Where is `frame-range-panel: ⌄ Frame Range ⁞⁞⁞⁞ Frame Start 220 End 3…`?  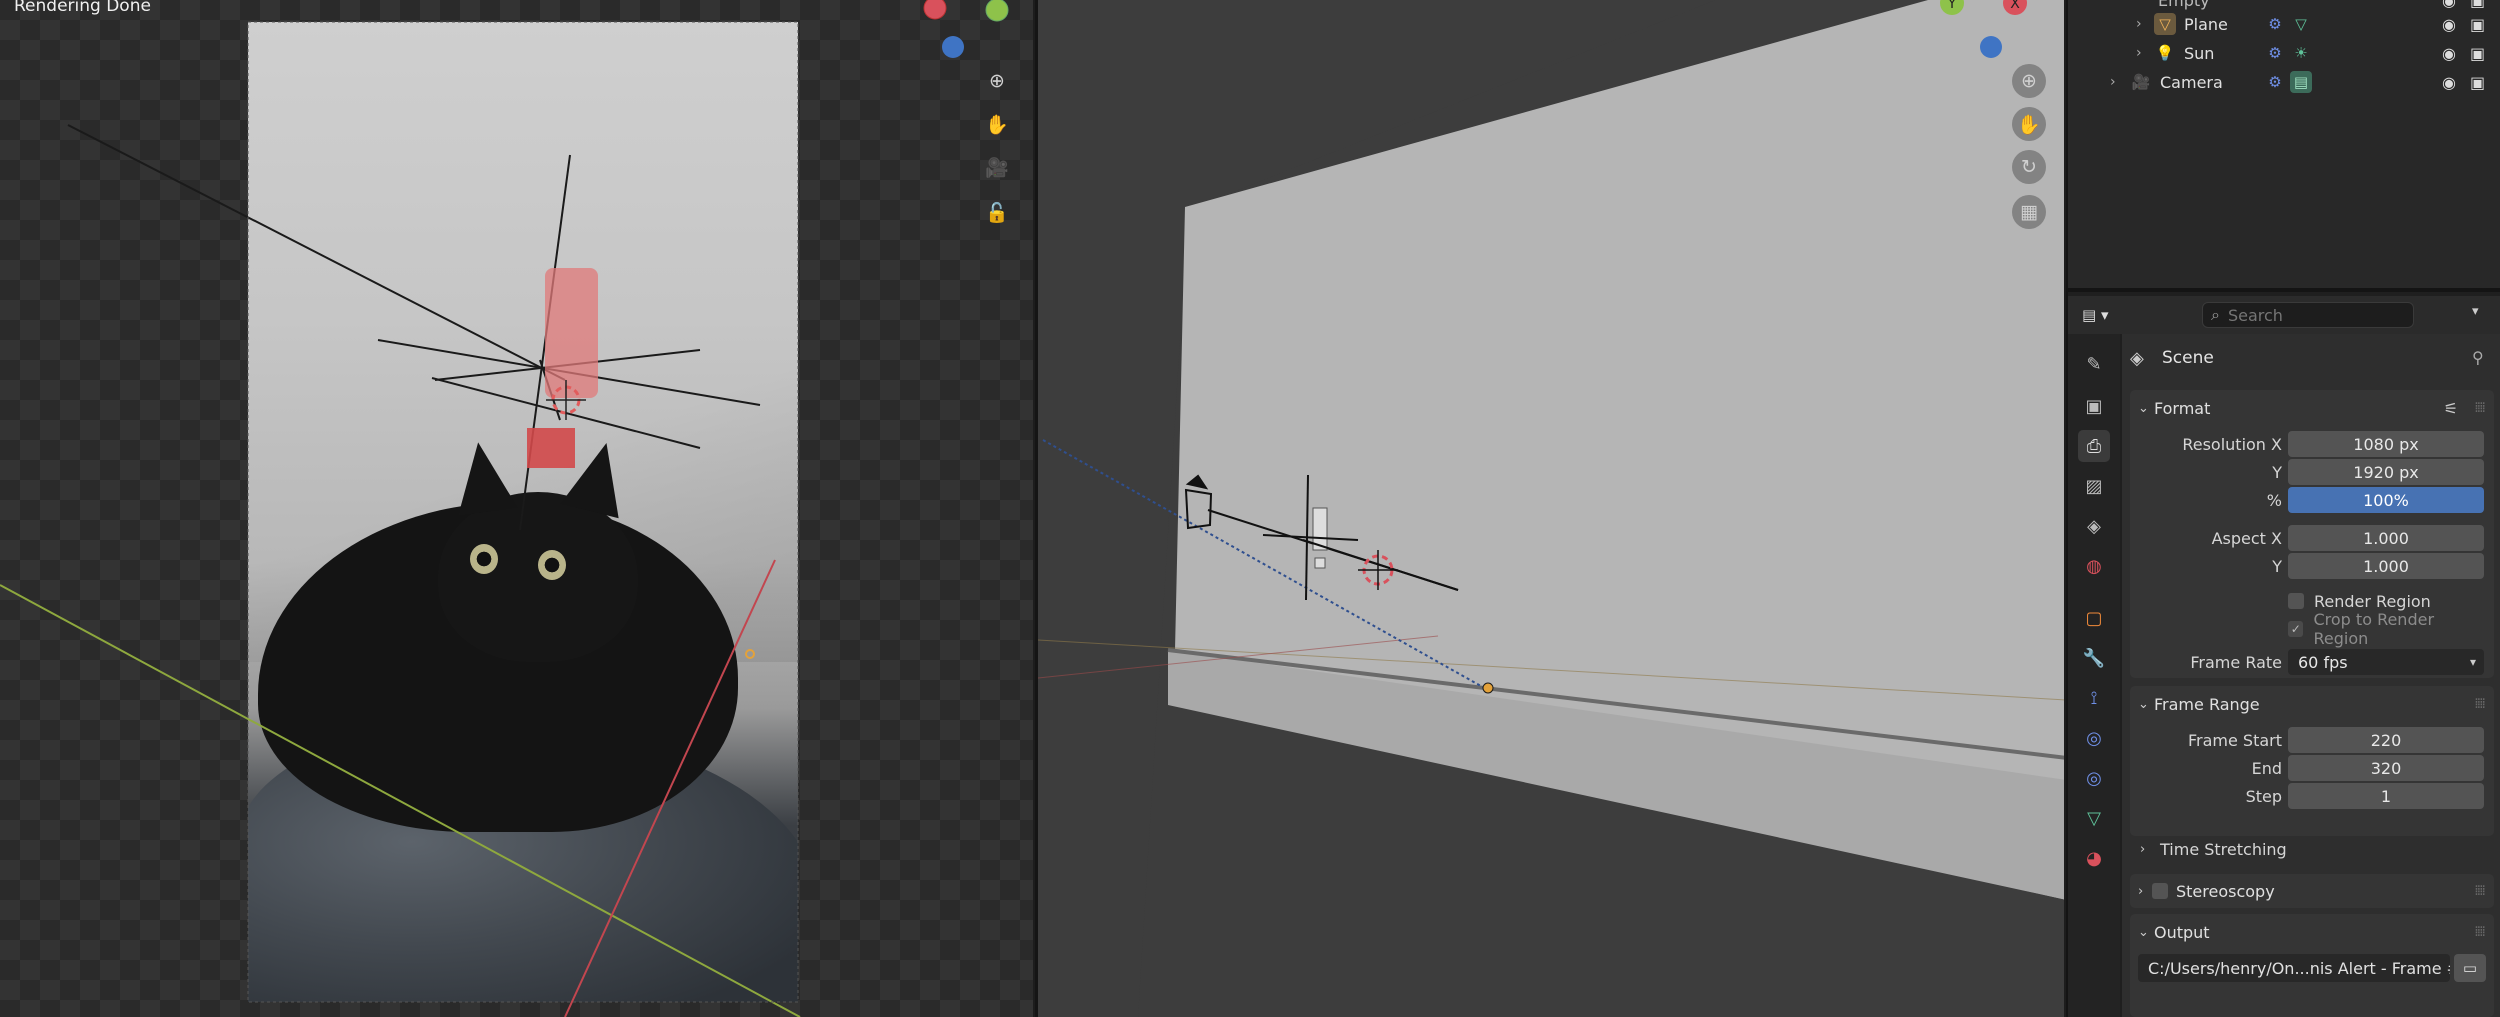
frame-range-panel: ⌄ Frame Range ⁞⁞⁞⁞ Frame Start 220 End 3… is located at coordinates (2312, 761).